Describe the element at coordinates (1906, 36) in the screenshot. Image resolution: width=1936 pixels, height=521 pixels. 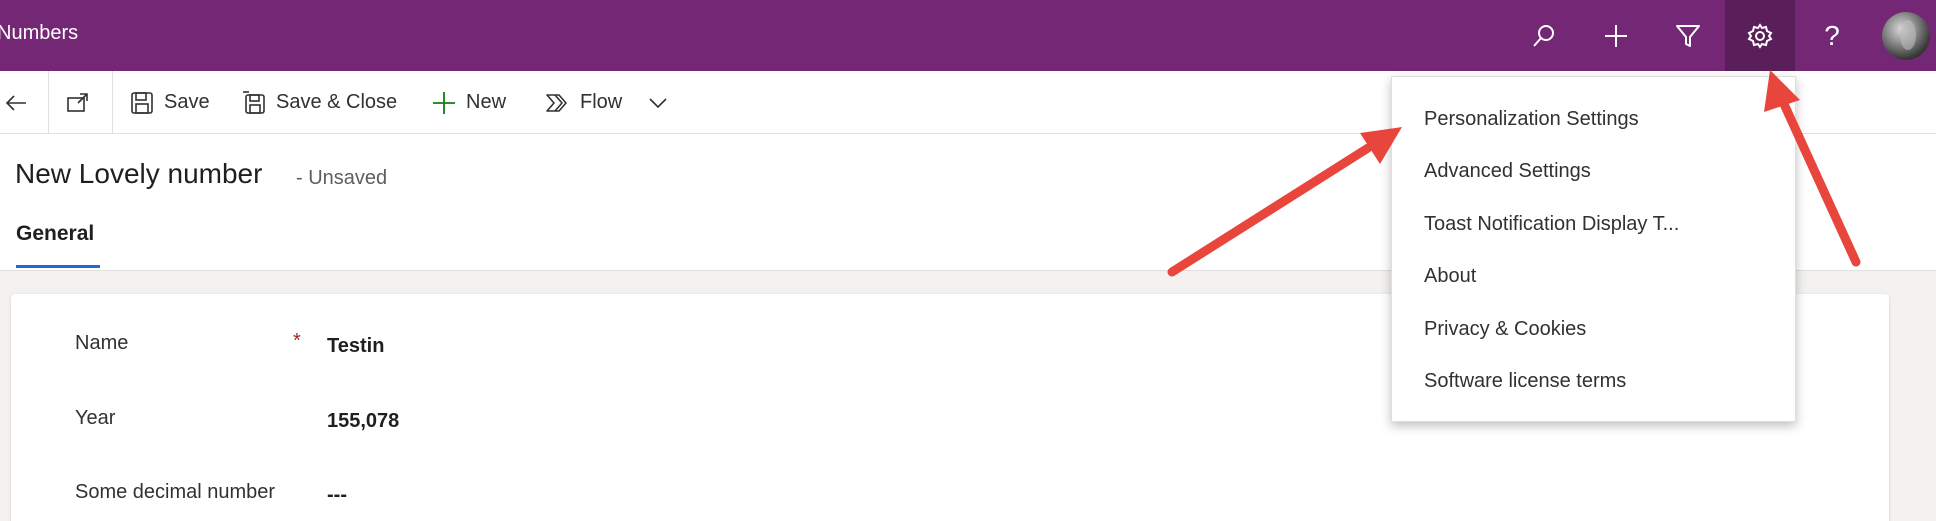
I see `user-avatar` at that location.